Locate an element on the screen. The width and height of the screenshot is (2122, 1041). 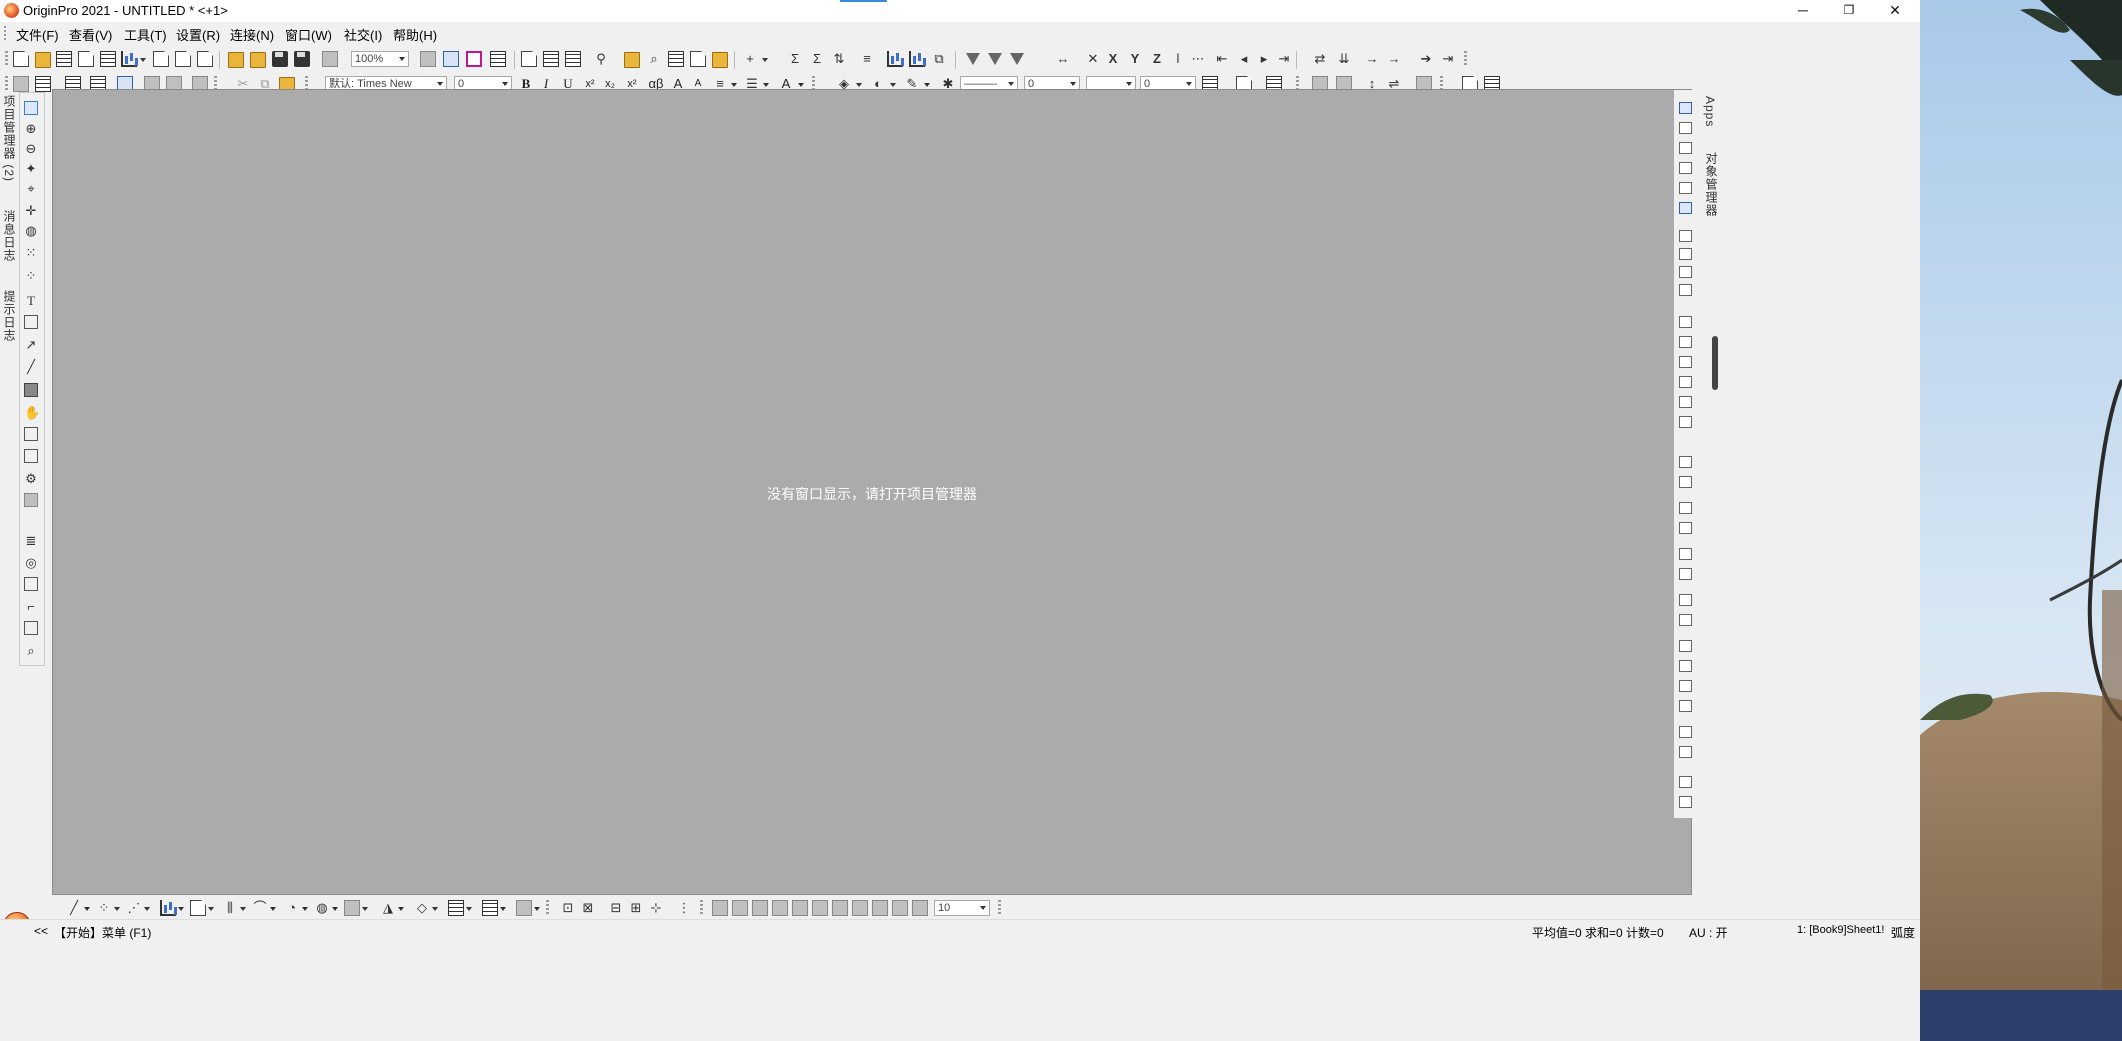
statistics-icon: Σ is located at coordinates (817, 59).